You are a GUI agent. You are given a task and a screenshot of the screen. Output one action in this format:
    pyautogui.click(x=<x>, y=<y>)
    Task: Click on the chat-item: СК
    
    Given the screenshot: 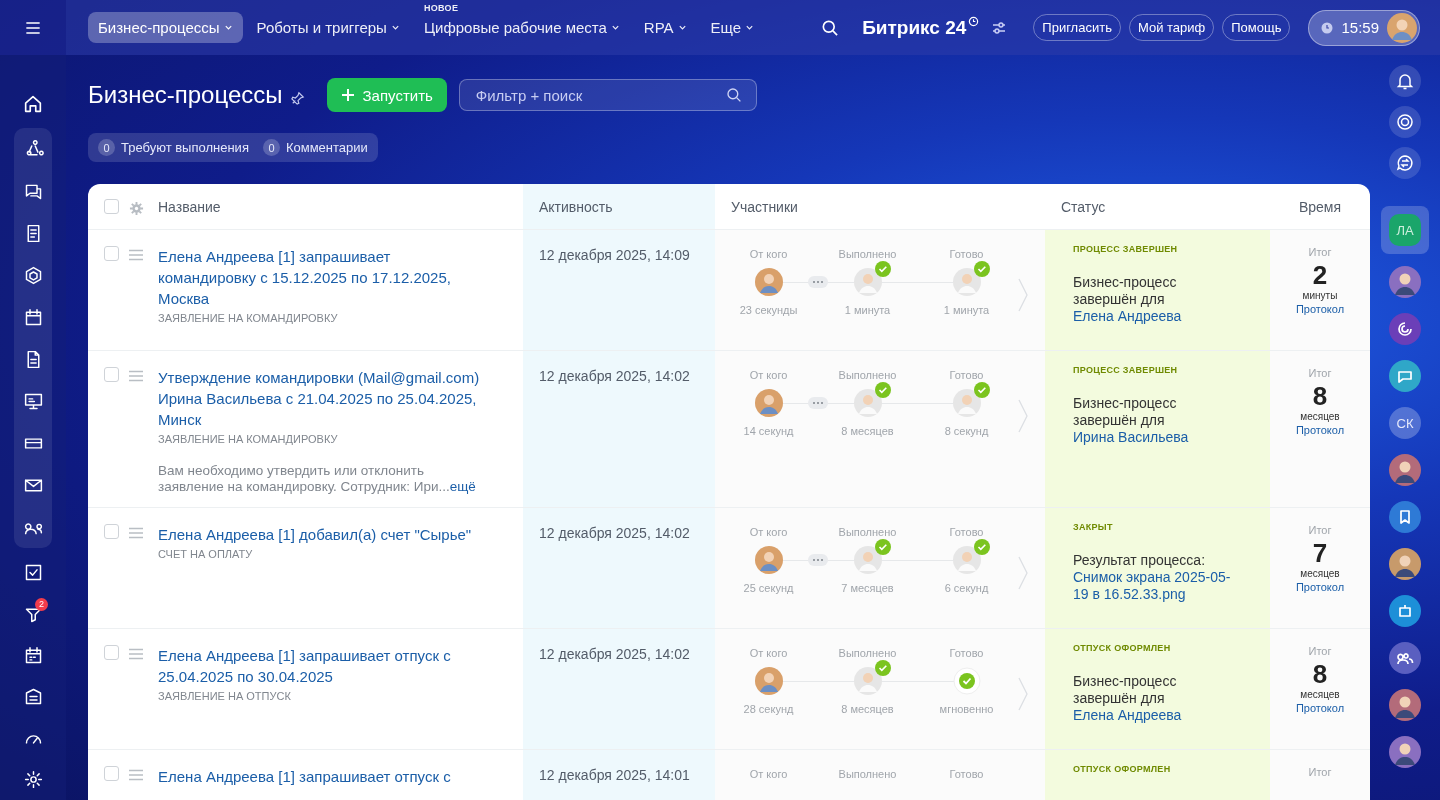 What is the action you would take?
    pyautogui.click(x=1405, y=423)
    